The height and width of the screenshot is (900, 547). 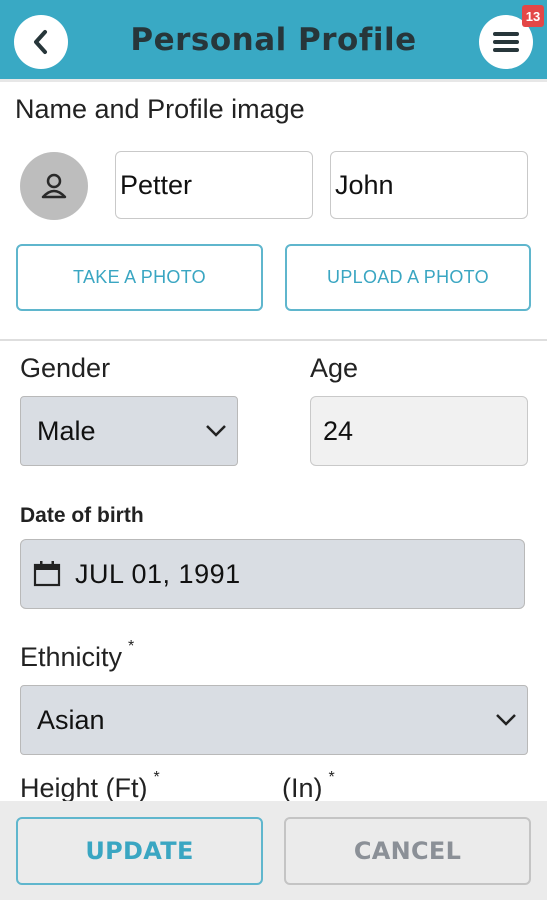 I want to click on cancel-button: CANCEL, so click(x=407, y=851).